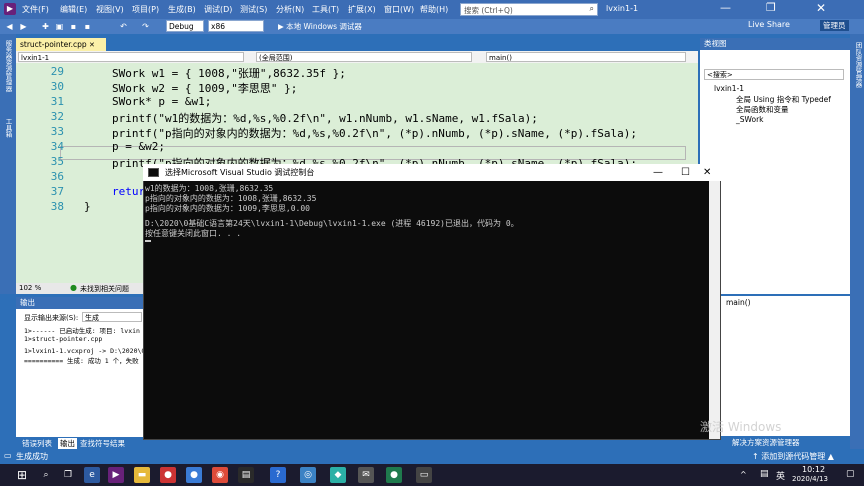 The image size is (864, 486). I want to click on status-bar: ▭ 生成成功 ↑ 添加到源代码管理 ▲, so click(432, 456).